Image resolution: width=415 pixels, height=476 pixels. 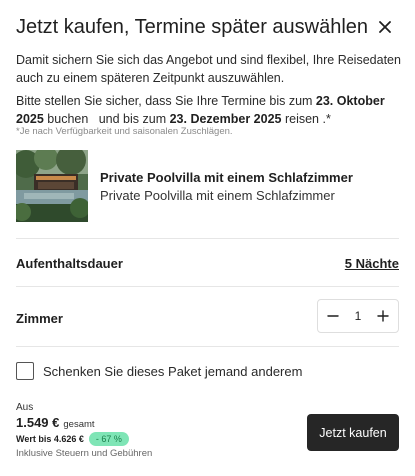 What do you see at coordinates (52, 186) in the screenshot?
I see `product-thumbnail` at bounding box center [52, 186].